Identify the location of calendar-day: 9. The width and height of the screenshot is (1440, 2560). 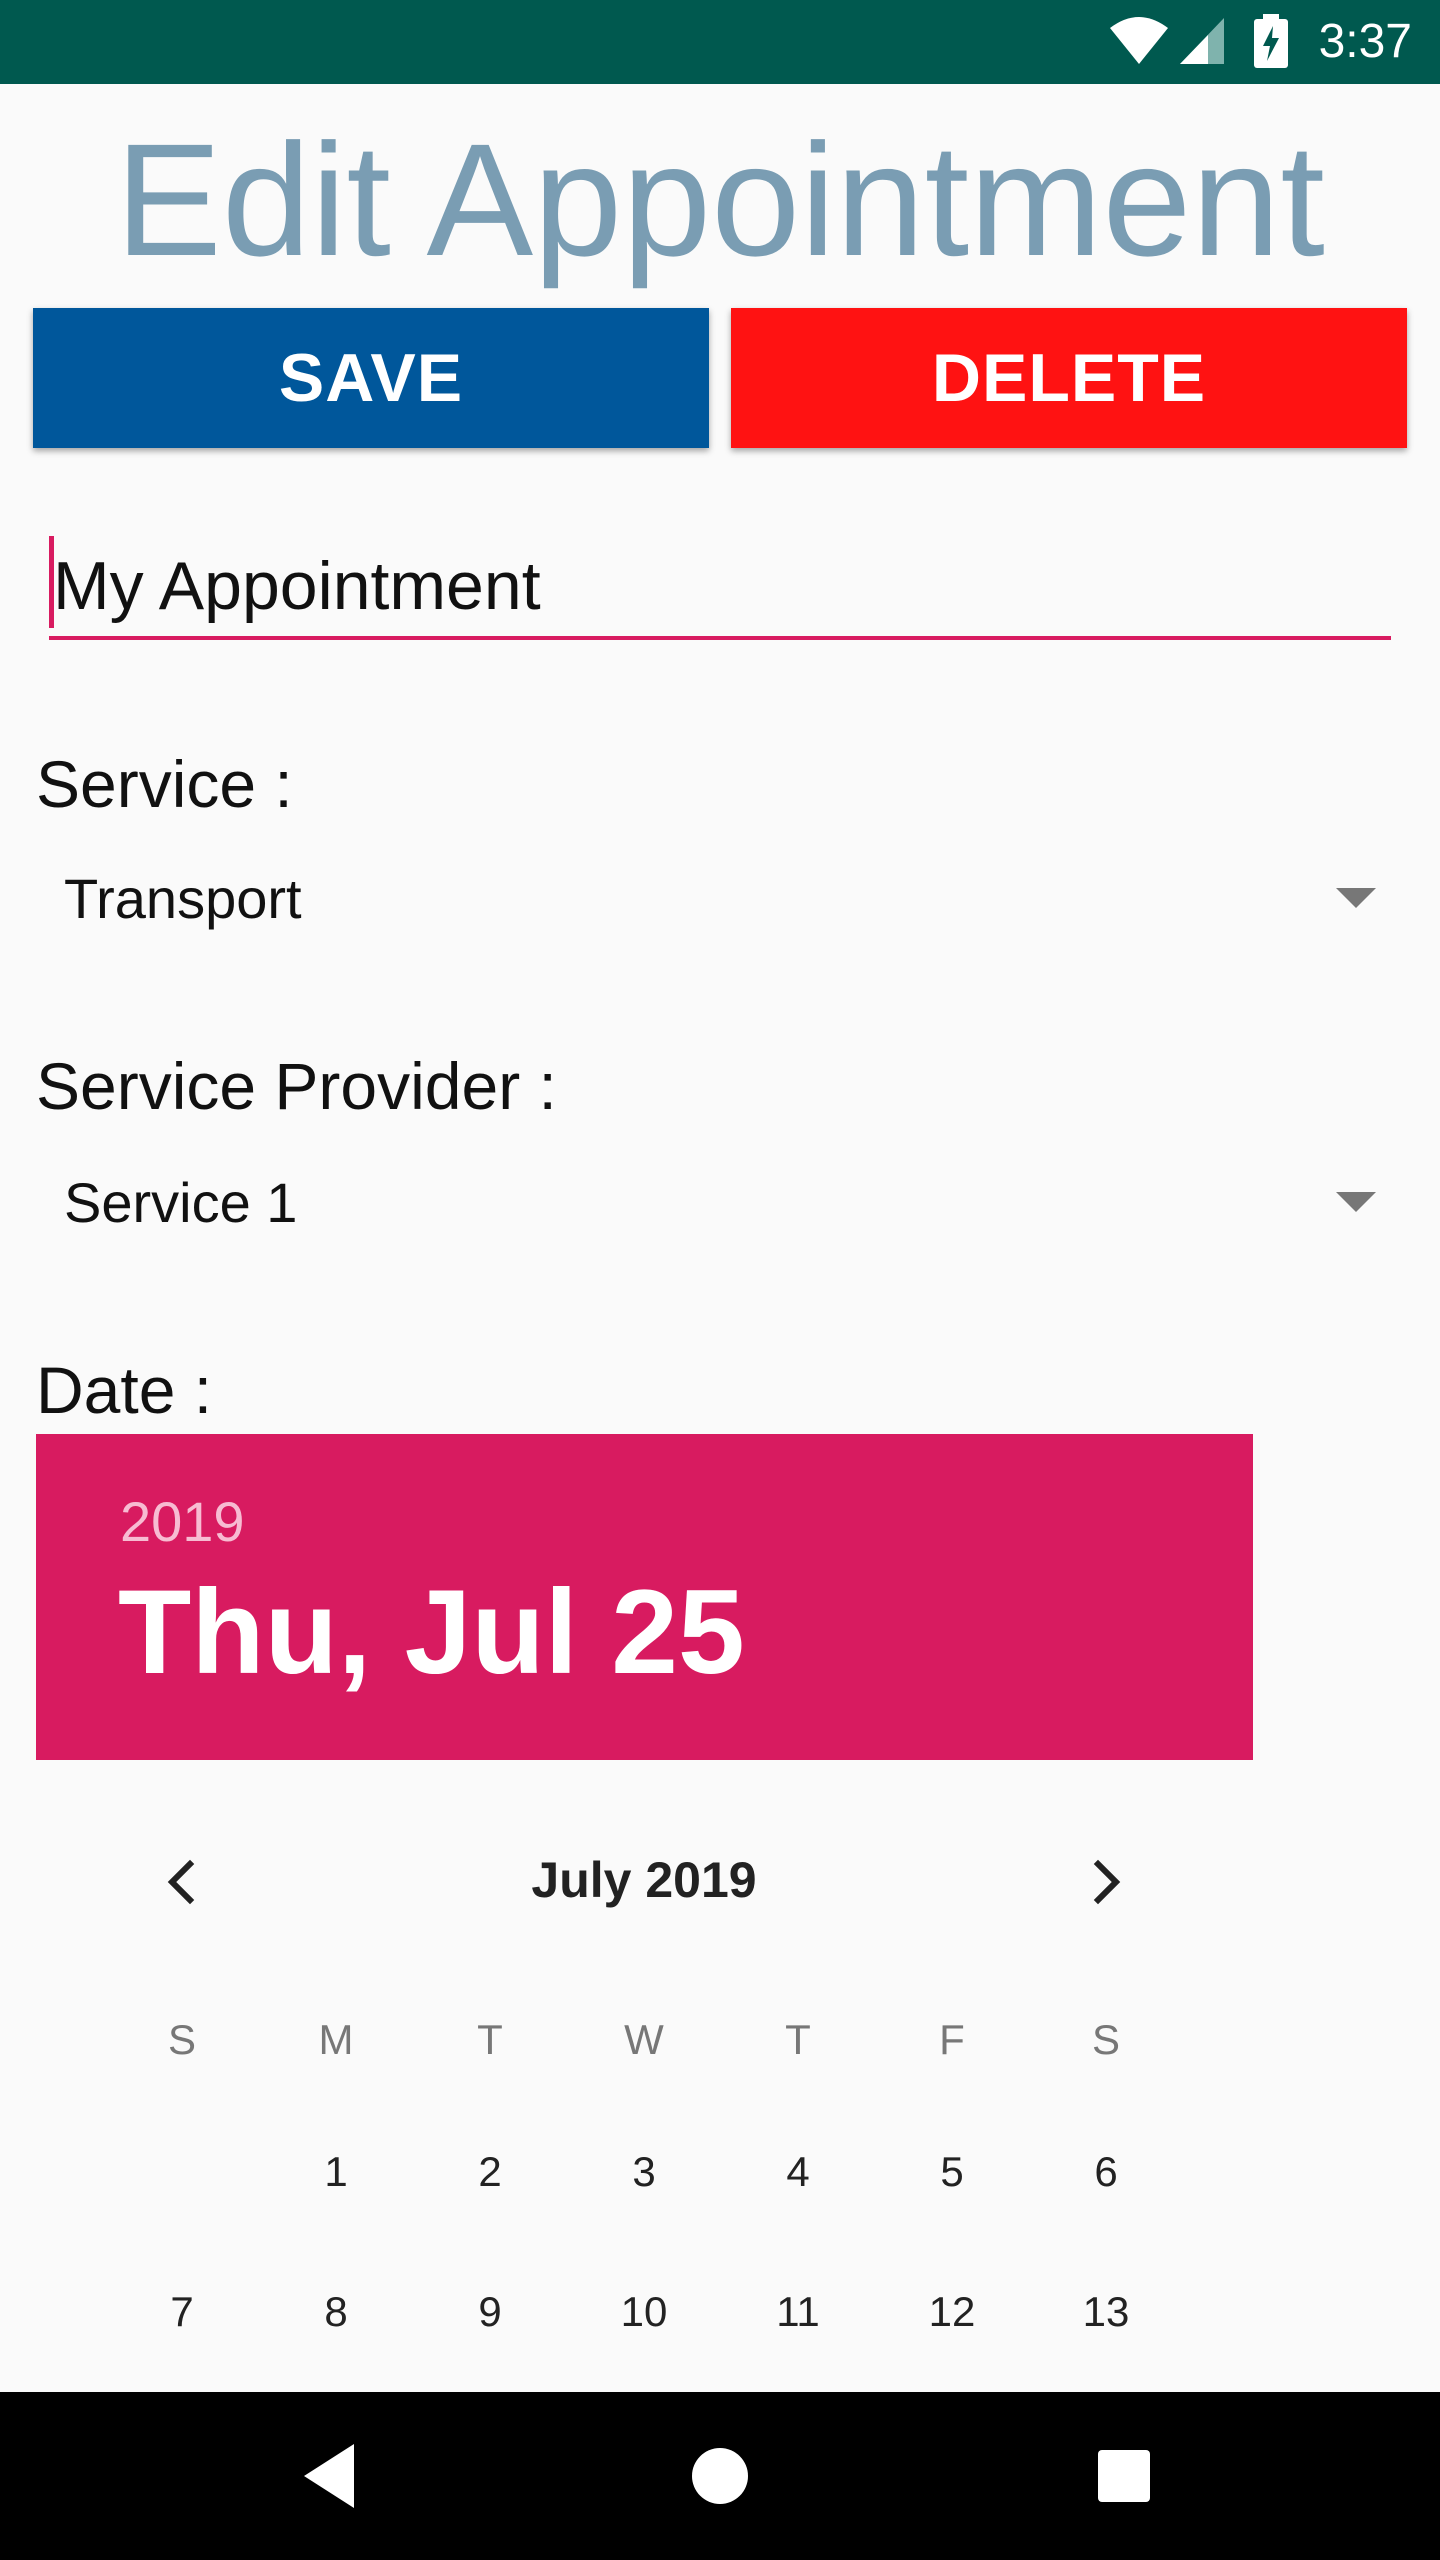
(490, 2312).